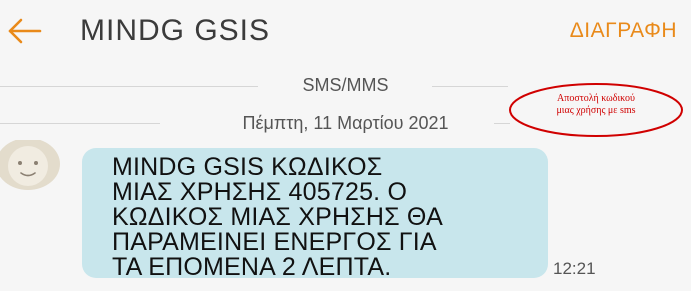 This screenshot has width=691, height=291. What do you see at coordinates (596, 98) in the screenshot?
I see `annotation-line-1: Αποστολή κωδικού` at bounding box center [596, 98].